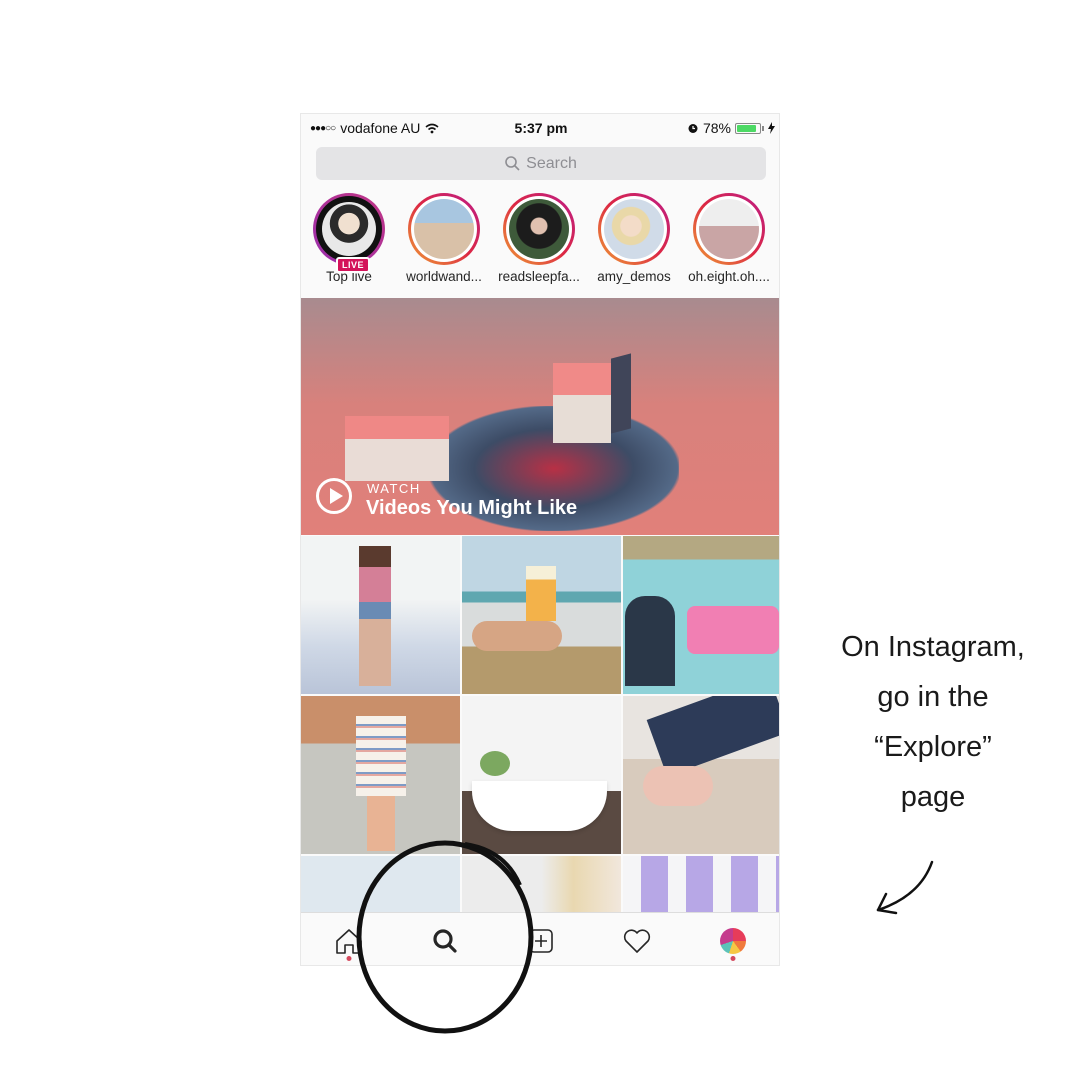  What do you see at coordinates (540, 128) in the screenshot?
I see `status-bar: ●●●○○ vodafone AU 5:37 pm 78%` at bounding box center [540, 128].